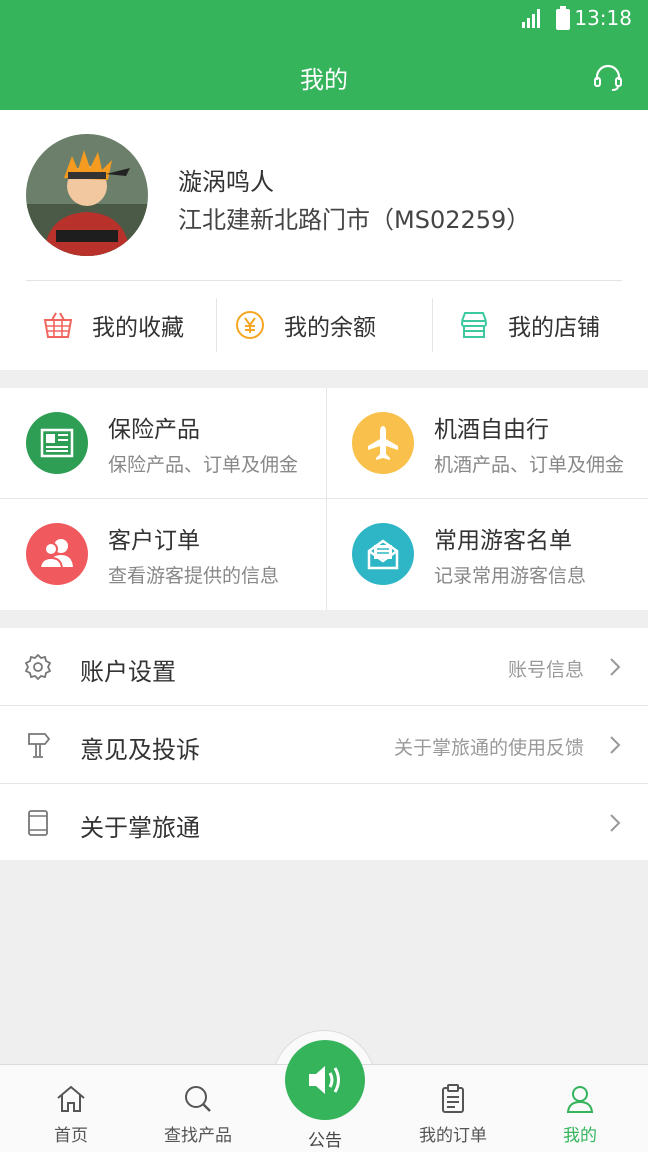 The height and width of the screenshot is (1152, 648). What do you see at coordinates (487, 443) in the screenshot?
I see `service-flight-hotel: 机酒自由行 机酒产品、订单及佣金` at bounding box center [487, 443].